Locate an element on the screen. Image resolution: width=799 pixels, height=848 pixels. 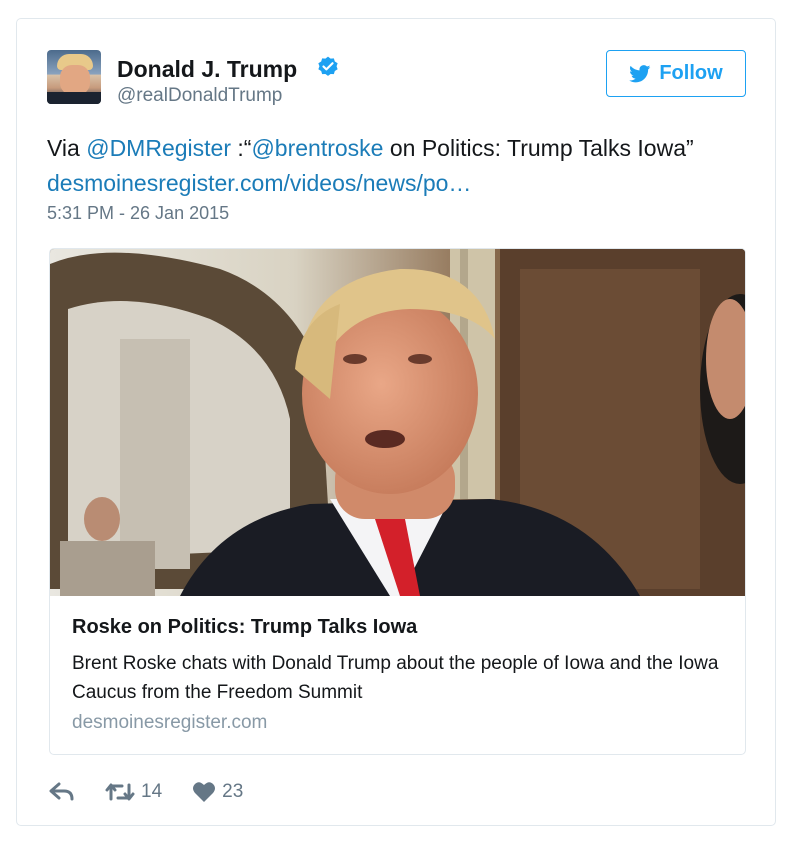
verified-badge-icon is located at coordinates (328, 66).